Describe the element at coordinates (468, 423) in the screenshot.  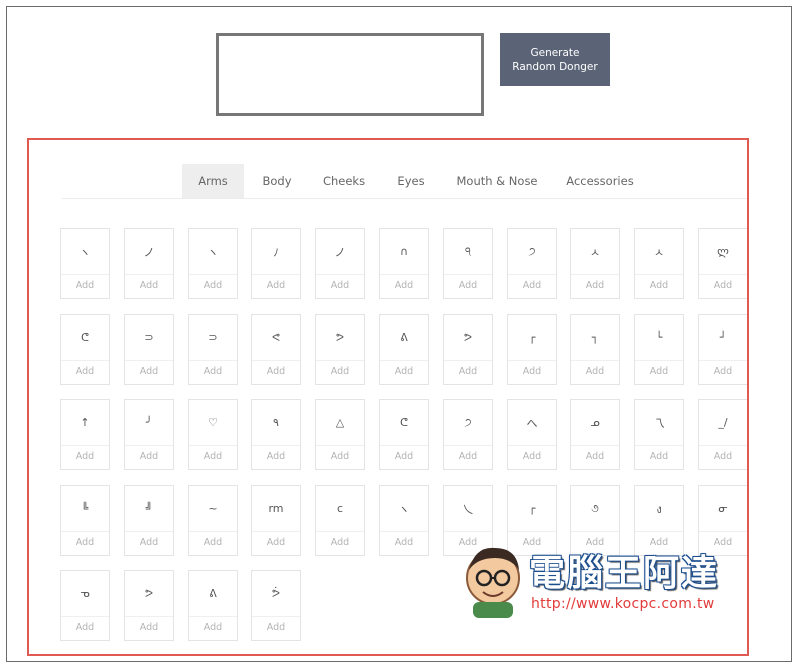
I see `arm-glyph: ੭` at that location.